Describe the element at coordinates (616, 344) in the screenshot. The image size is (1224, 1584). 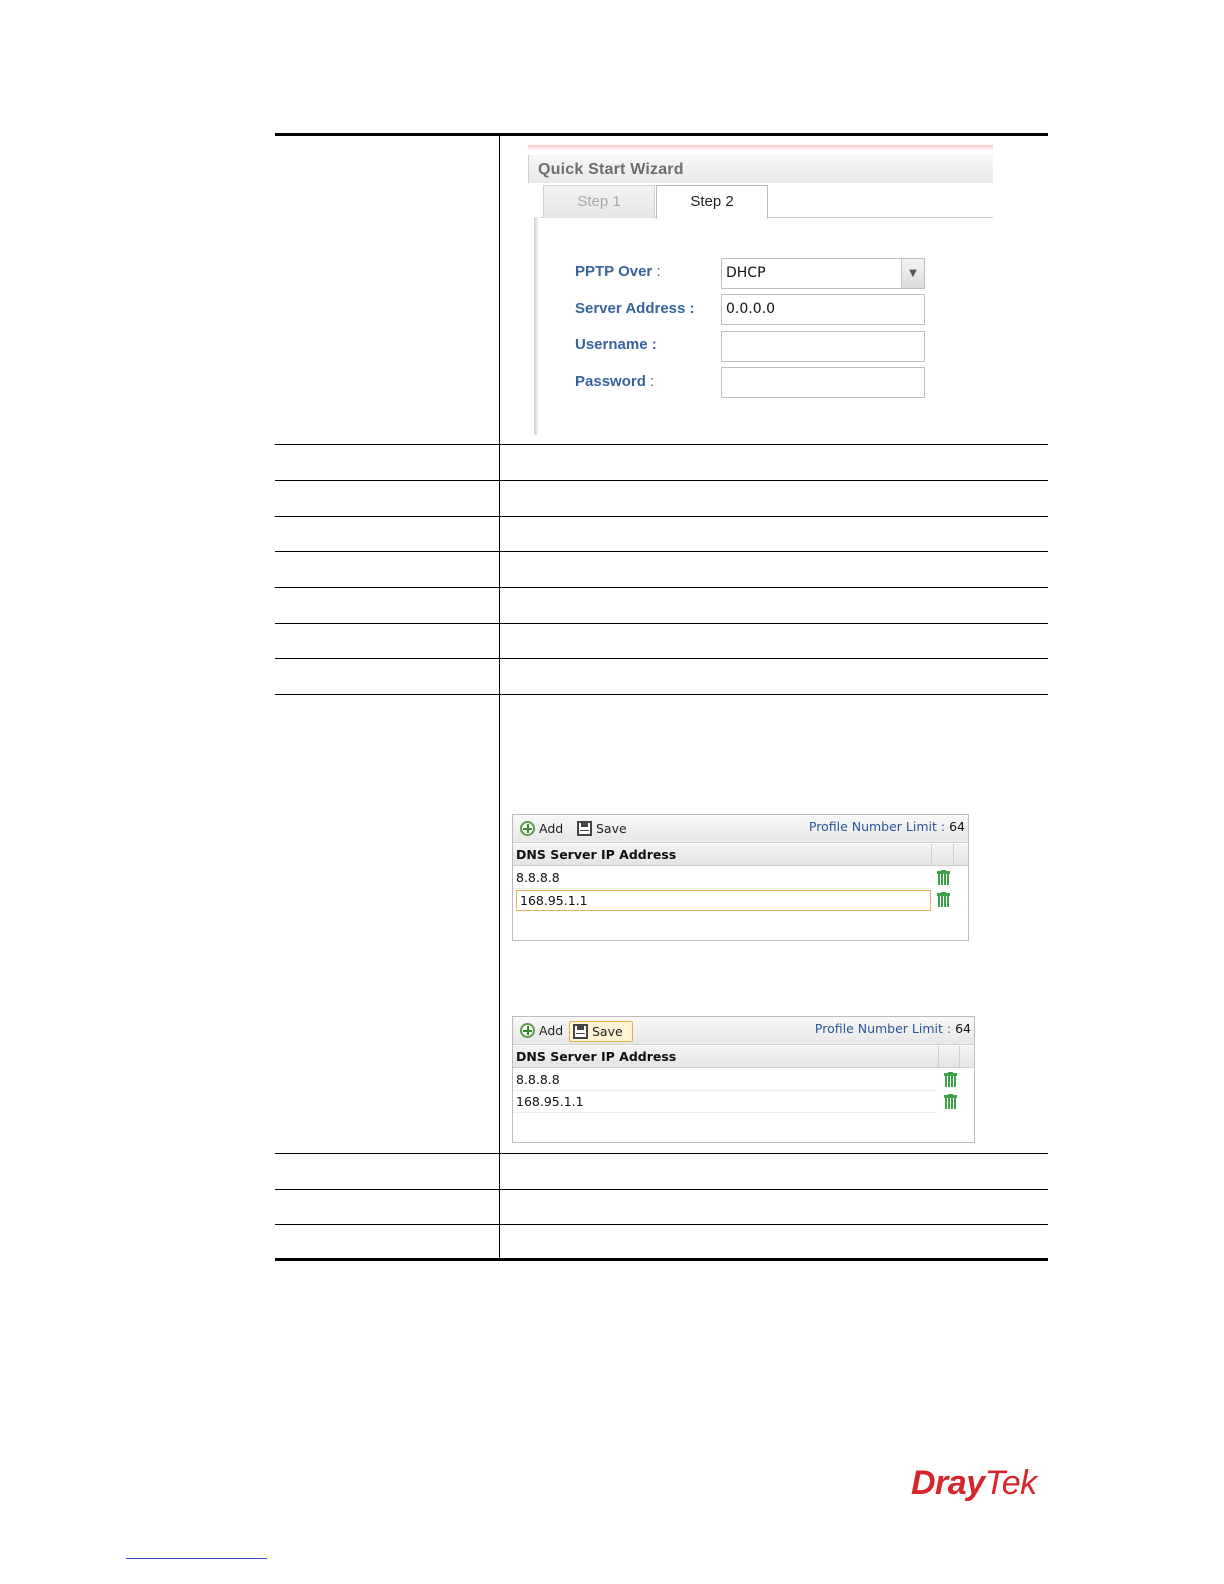
I see `username-label: Username :` at that location.